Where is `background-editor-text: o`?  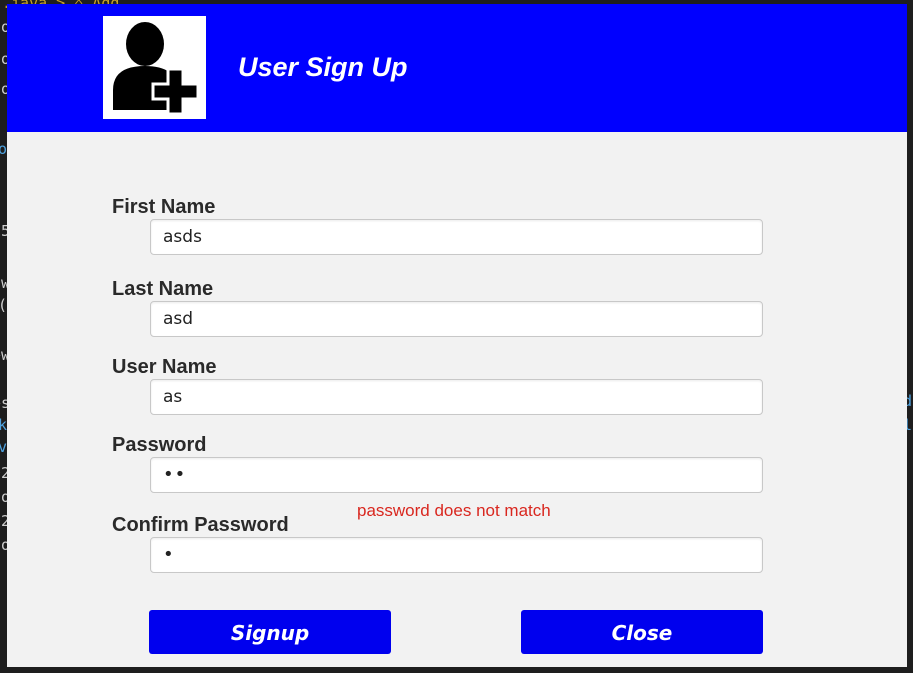 background-editor-text: o is located at coordinates (4, 149).